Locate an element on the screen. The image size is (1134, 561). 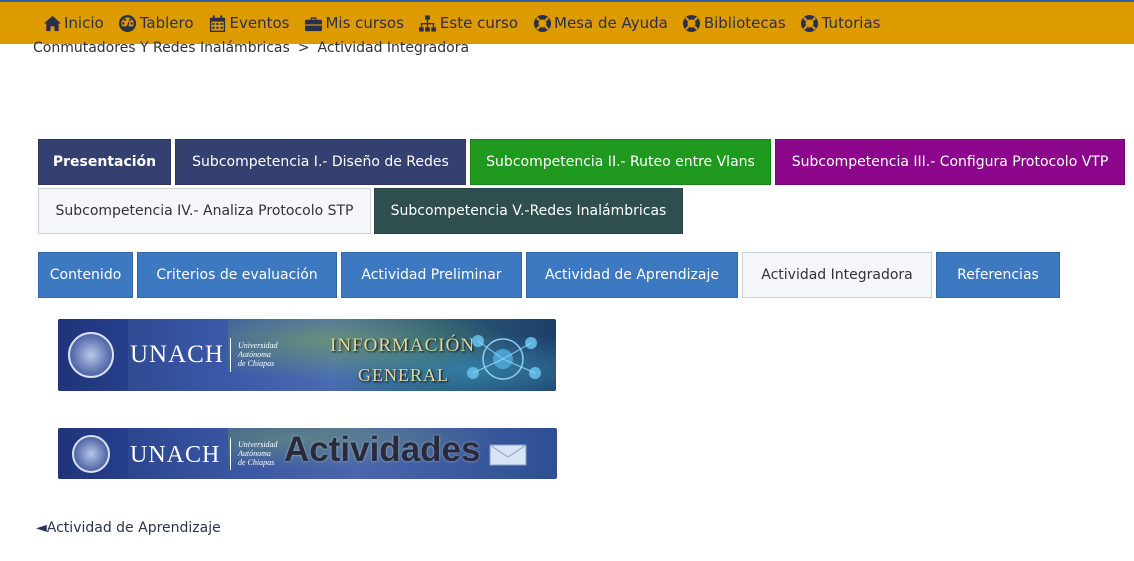
tab-actividad-integradora: Actividad Integradora is located at coordinates (837, 275).